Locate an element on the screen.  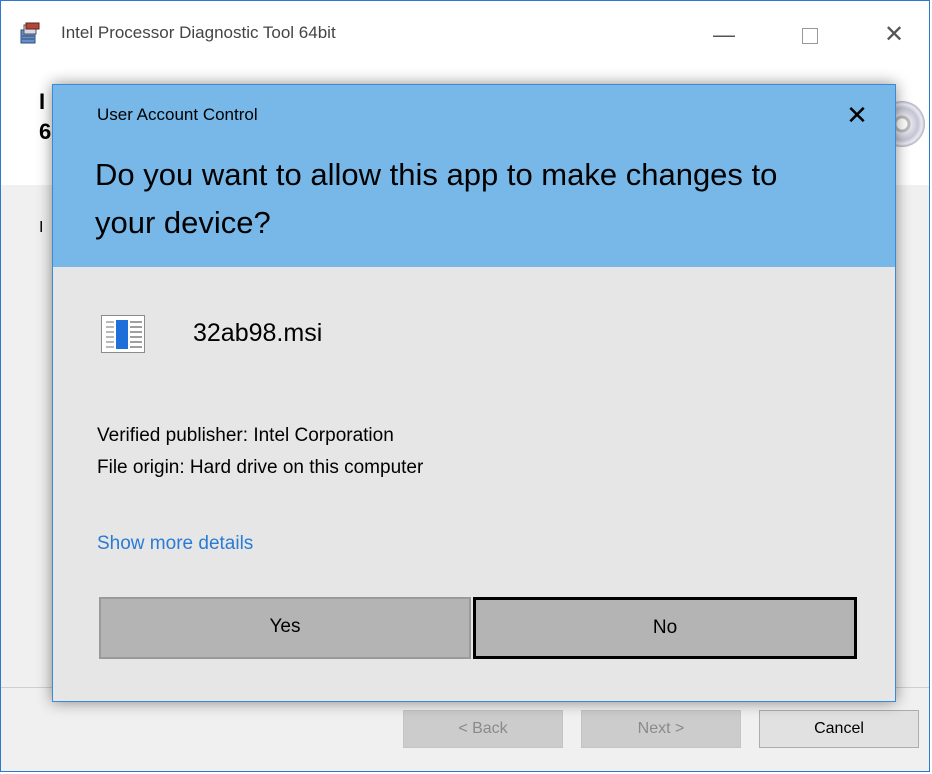
maximize-icon is located at coordinates (810, 36).